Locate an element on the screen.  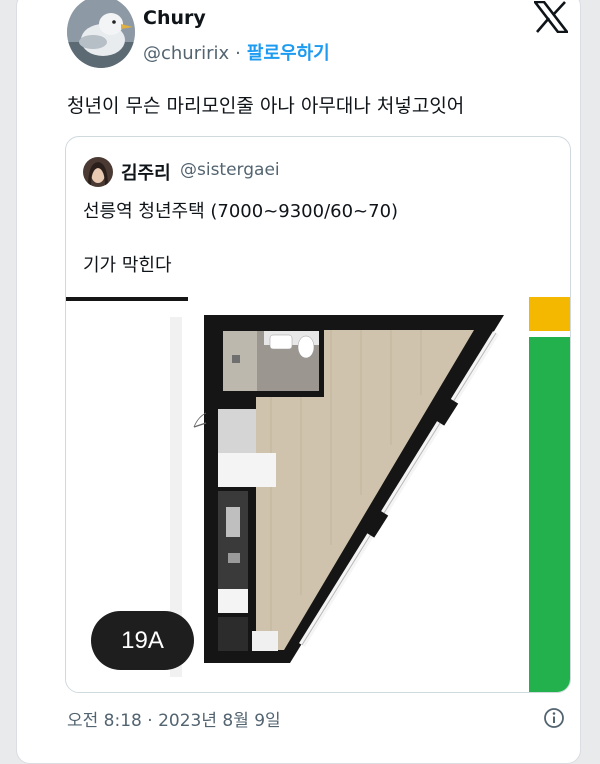
info-icon is located at coordinates (554, 718).